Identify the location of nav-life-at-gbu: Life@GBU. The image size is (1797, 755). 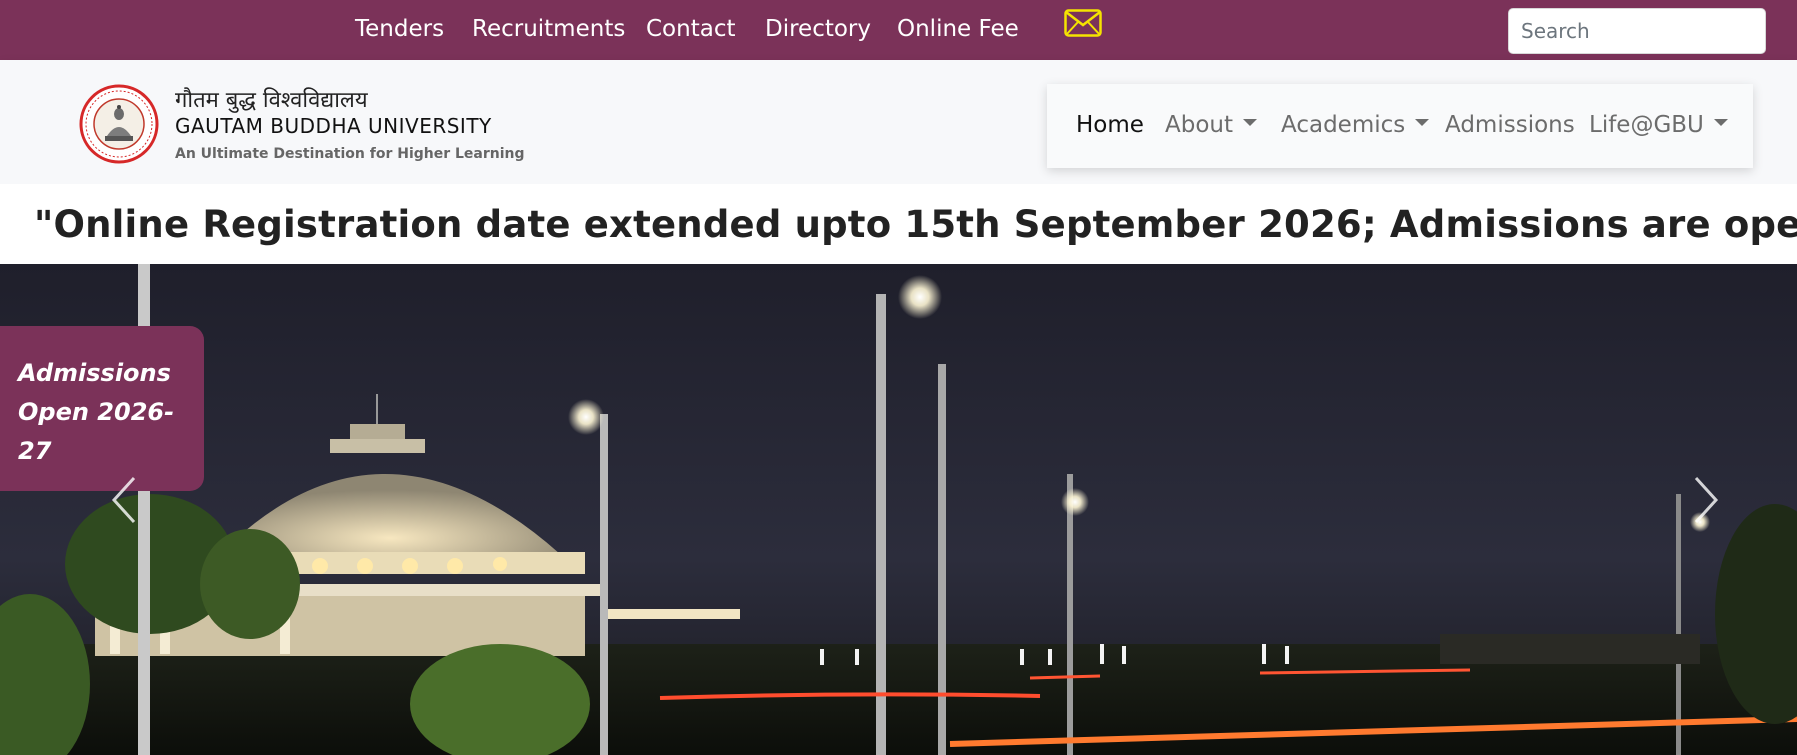
(1658, 125).